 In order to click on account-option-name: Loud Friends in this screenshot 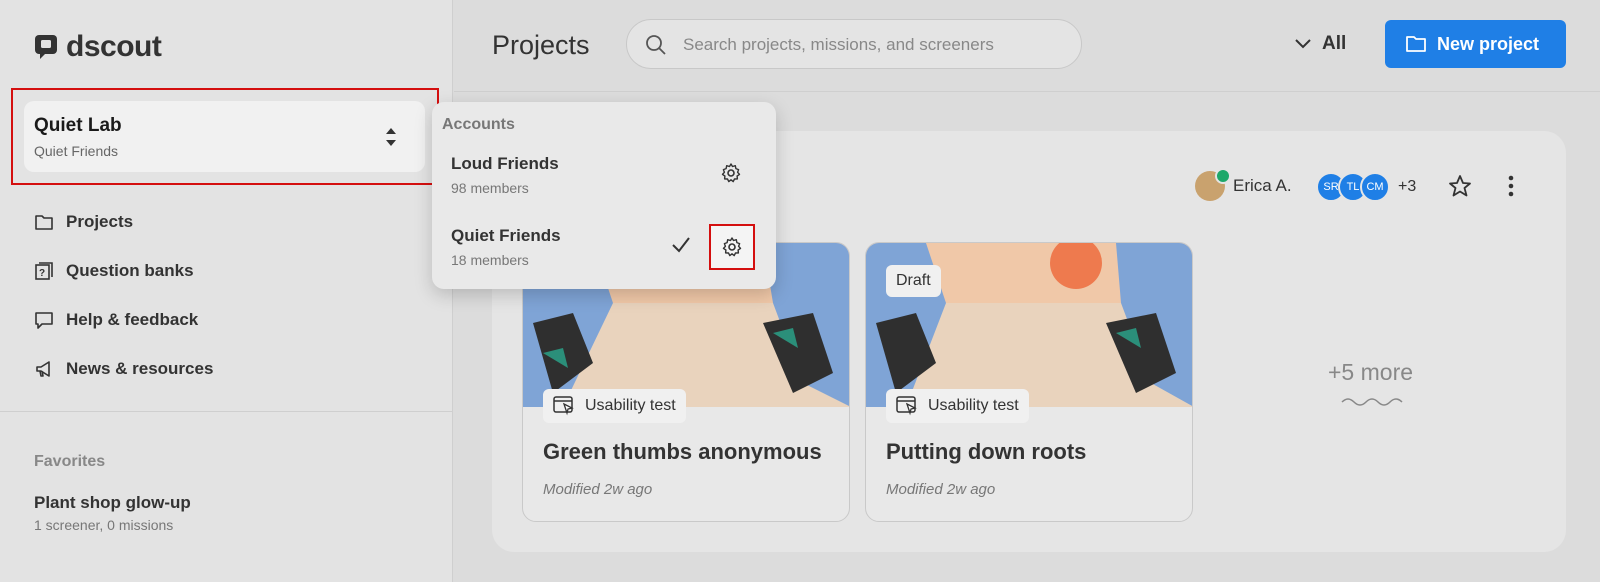, I will do `click(505, 163)`.